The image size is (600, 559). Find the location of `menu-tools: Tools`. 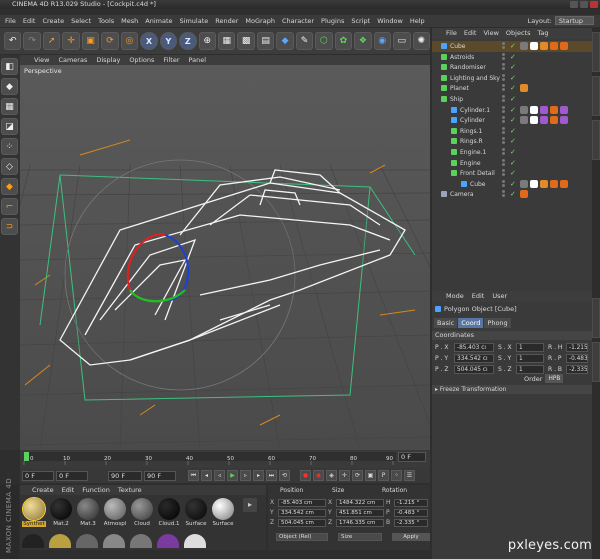

menu-tools: Tools is located at coordinates (106, 21).